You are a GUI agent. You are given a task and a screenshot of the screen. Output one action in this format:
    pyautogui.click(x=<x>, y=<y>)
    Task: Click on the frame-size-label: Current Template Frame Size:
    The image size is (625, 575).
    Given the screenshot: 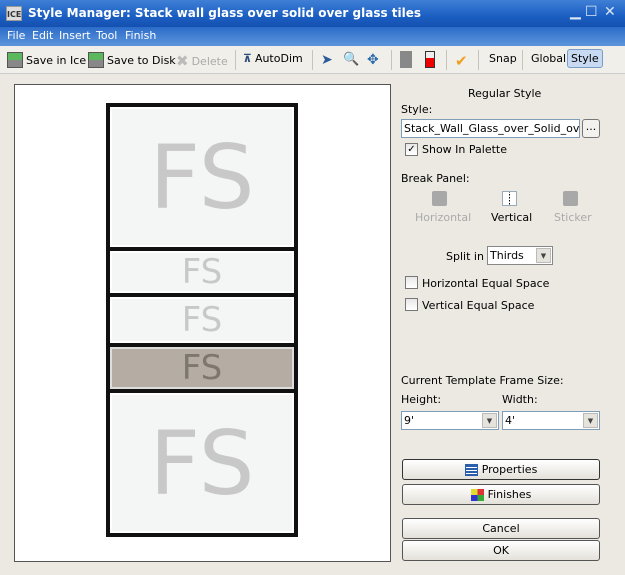 What is the action you would take?
    pyautogui.click(x=482, y=380)
    